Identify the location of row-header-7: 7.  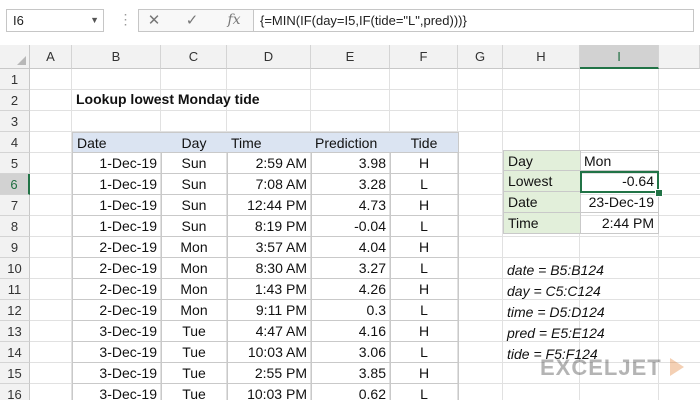
(15, 205).